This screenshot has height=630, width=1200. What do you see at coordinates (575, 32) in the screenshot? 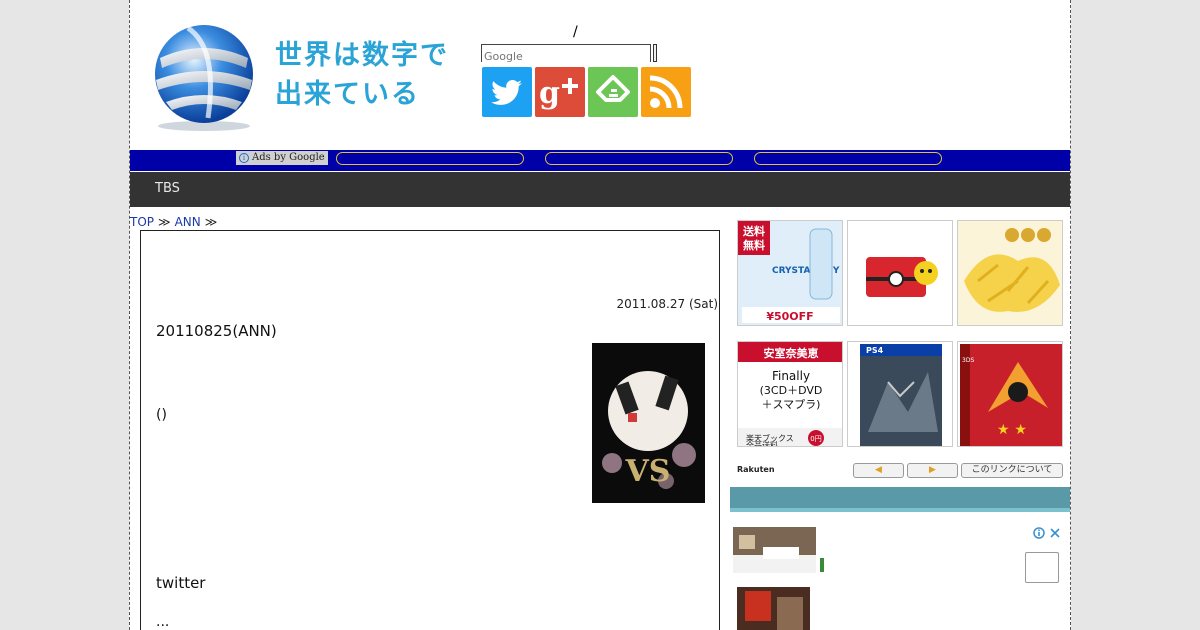
I see `header-slash: /` at bounding box center [575, 32].